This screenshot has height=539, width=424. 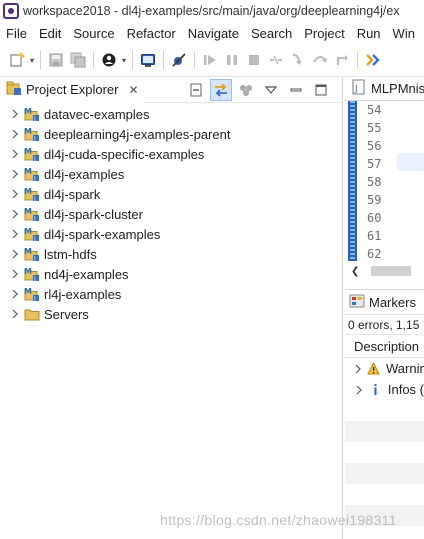 I want to click on collapse-all-icon, so click(x=196, y=90).